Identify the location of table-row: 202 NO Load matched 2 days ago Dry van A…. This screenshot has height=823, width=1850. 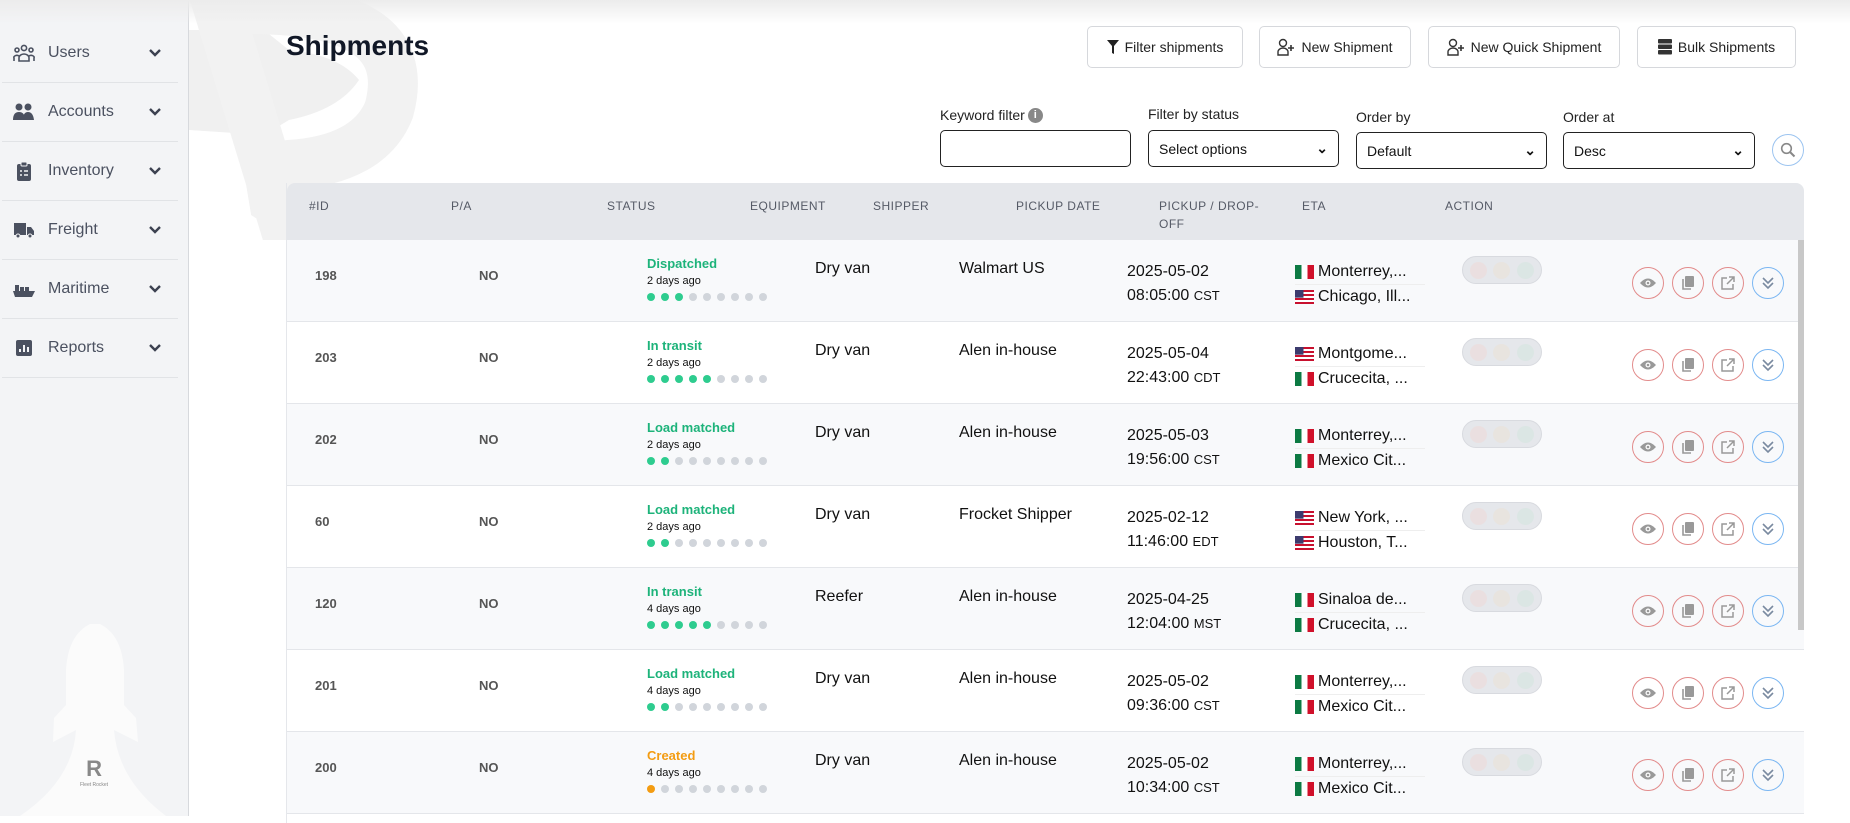
(1045, 445).